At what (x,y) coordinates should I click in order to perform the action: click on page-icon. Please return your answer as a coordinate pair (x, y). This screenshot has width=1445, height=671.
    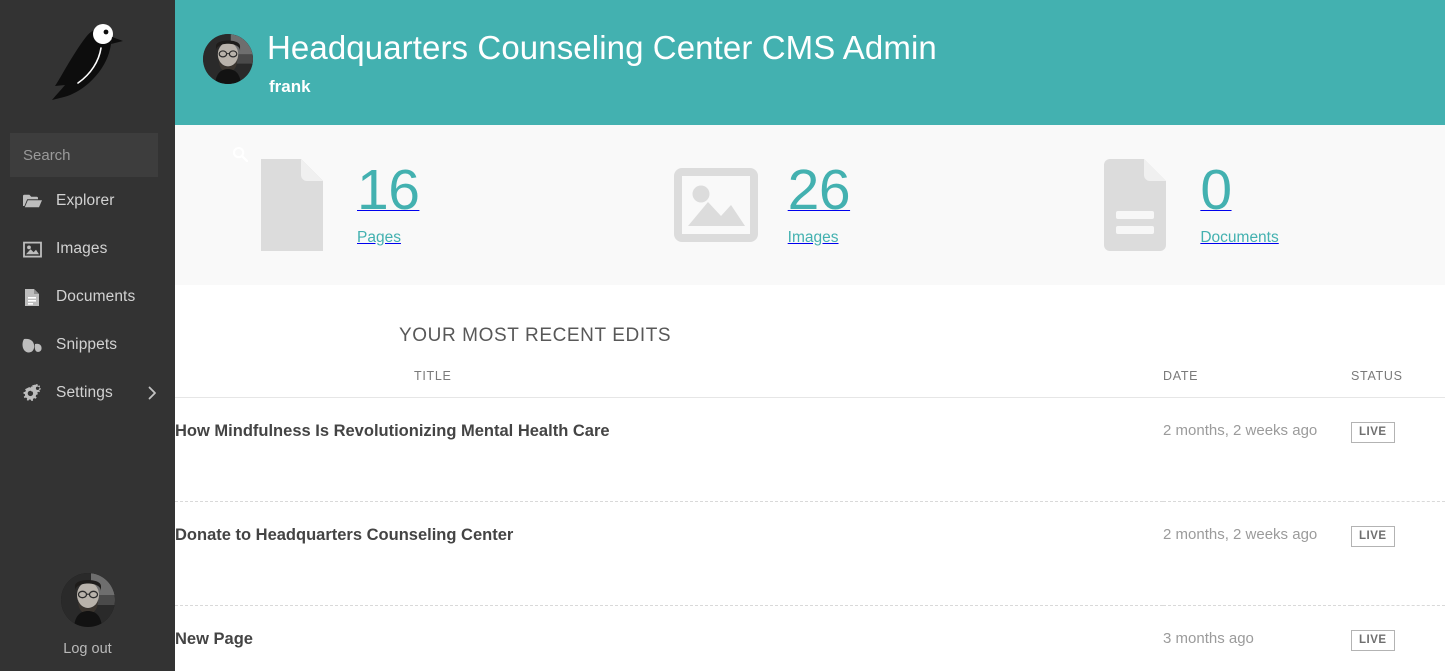
    Looking at the image, I should click on (292, 205).